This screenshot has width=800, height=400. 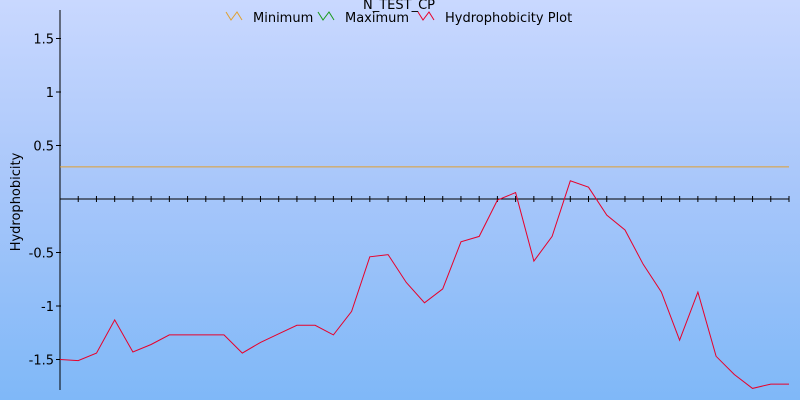 I want to click on y-tick-label: -1, so click(x=47, y=307).